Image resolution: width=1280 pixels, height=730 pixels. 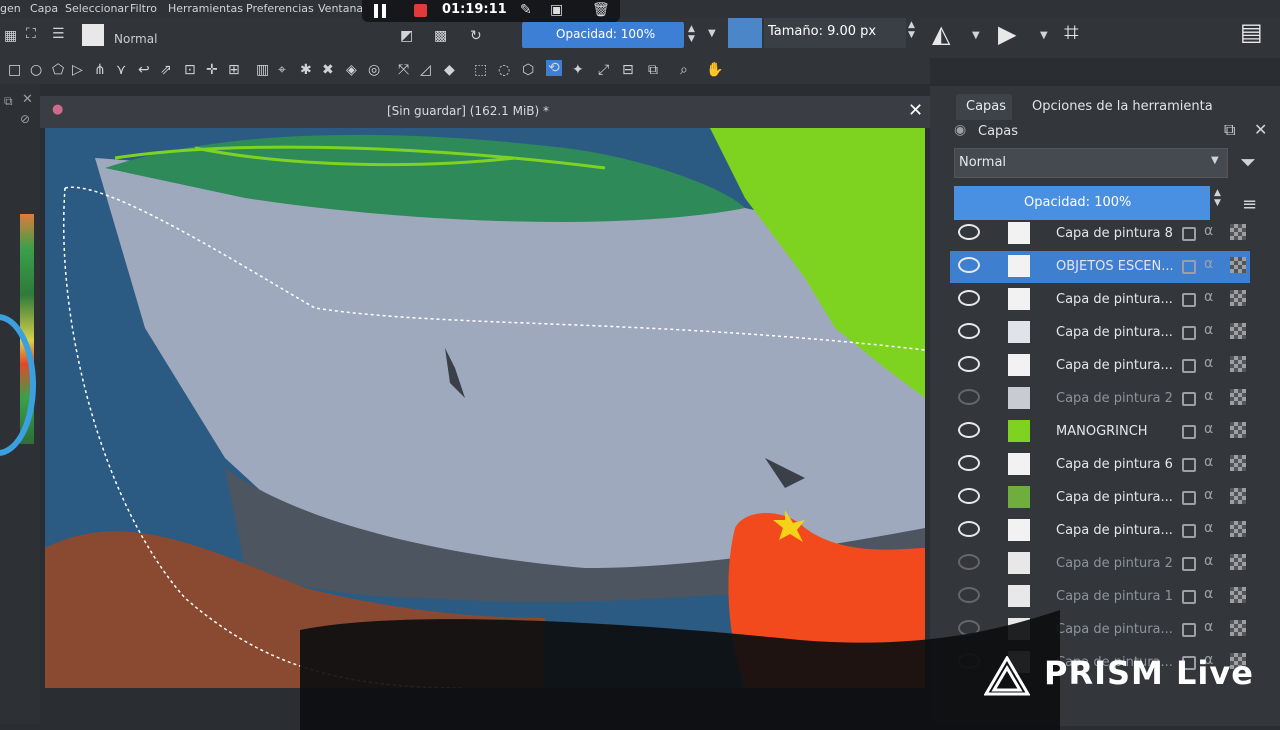 What do you see at coordinates (714, 70) in the screenshot?
I see `pan-hand-icon: ✋` at bounding box center [714, 70].